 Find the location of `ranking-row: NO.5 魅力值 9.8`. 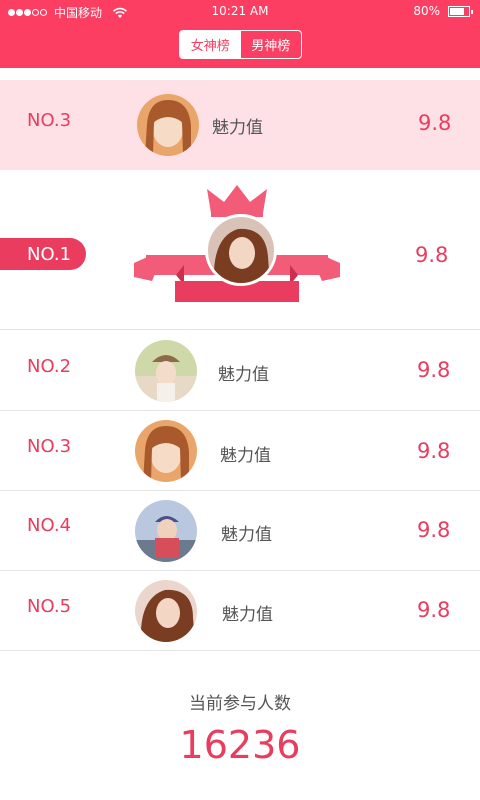

ranking-row: NO.5 魅力值 9.8 is located at coordinates (240, 611).